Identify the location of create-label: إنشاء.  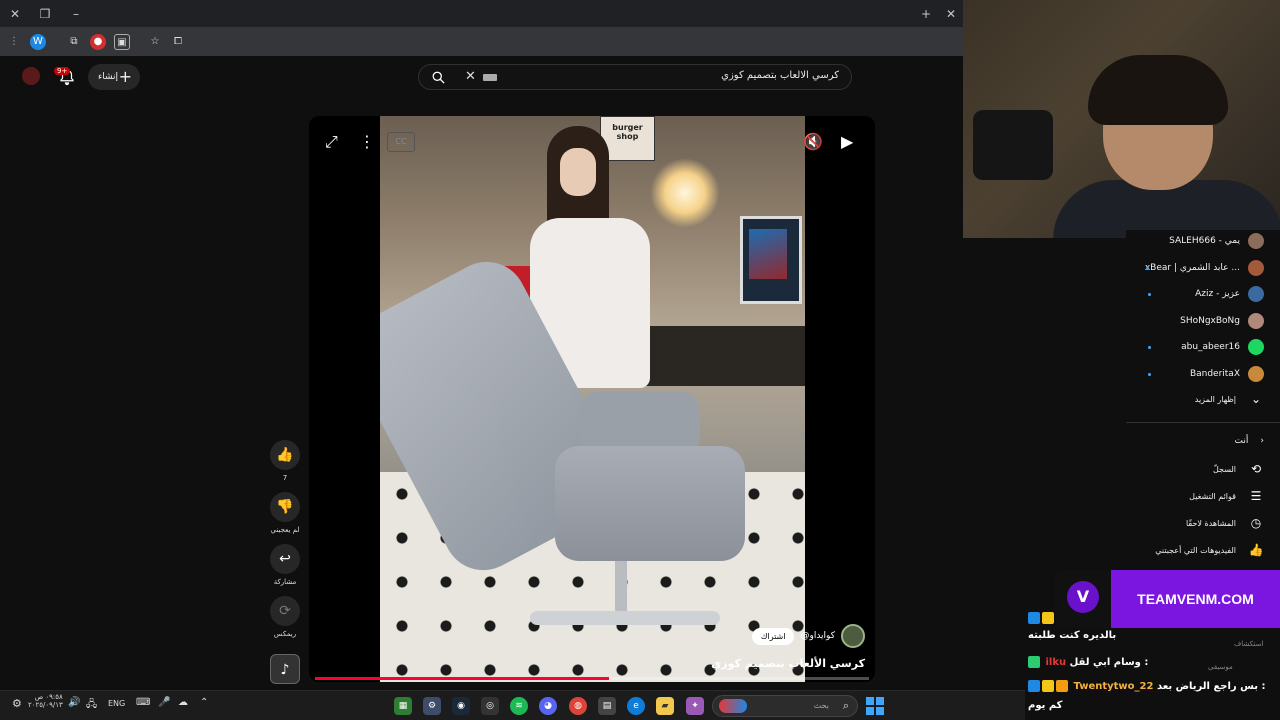
(108, 77).